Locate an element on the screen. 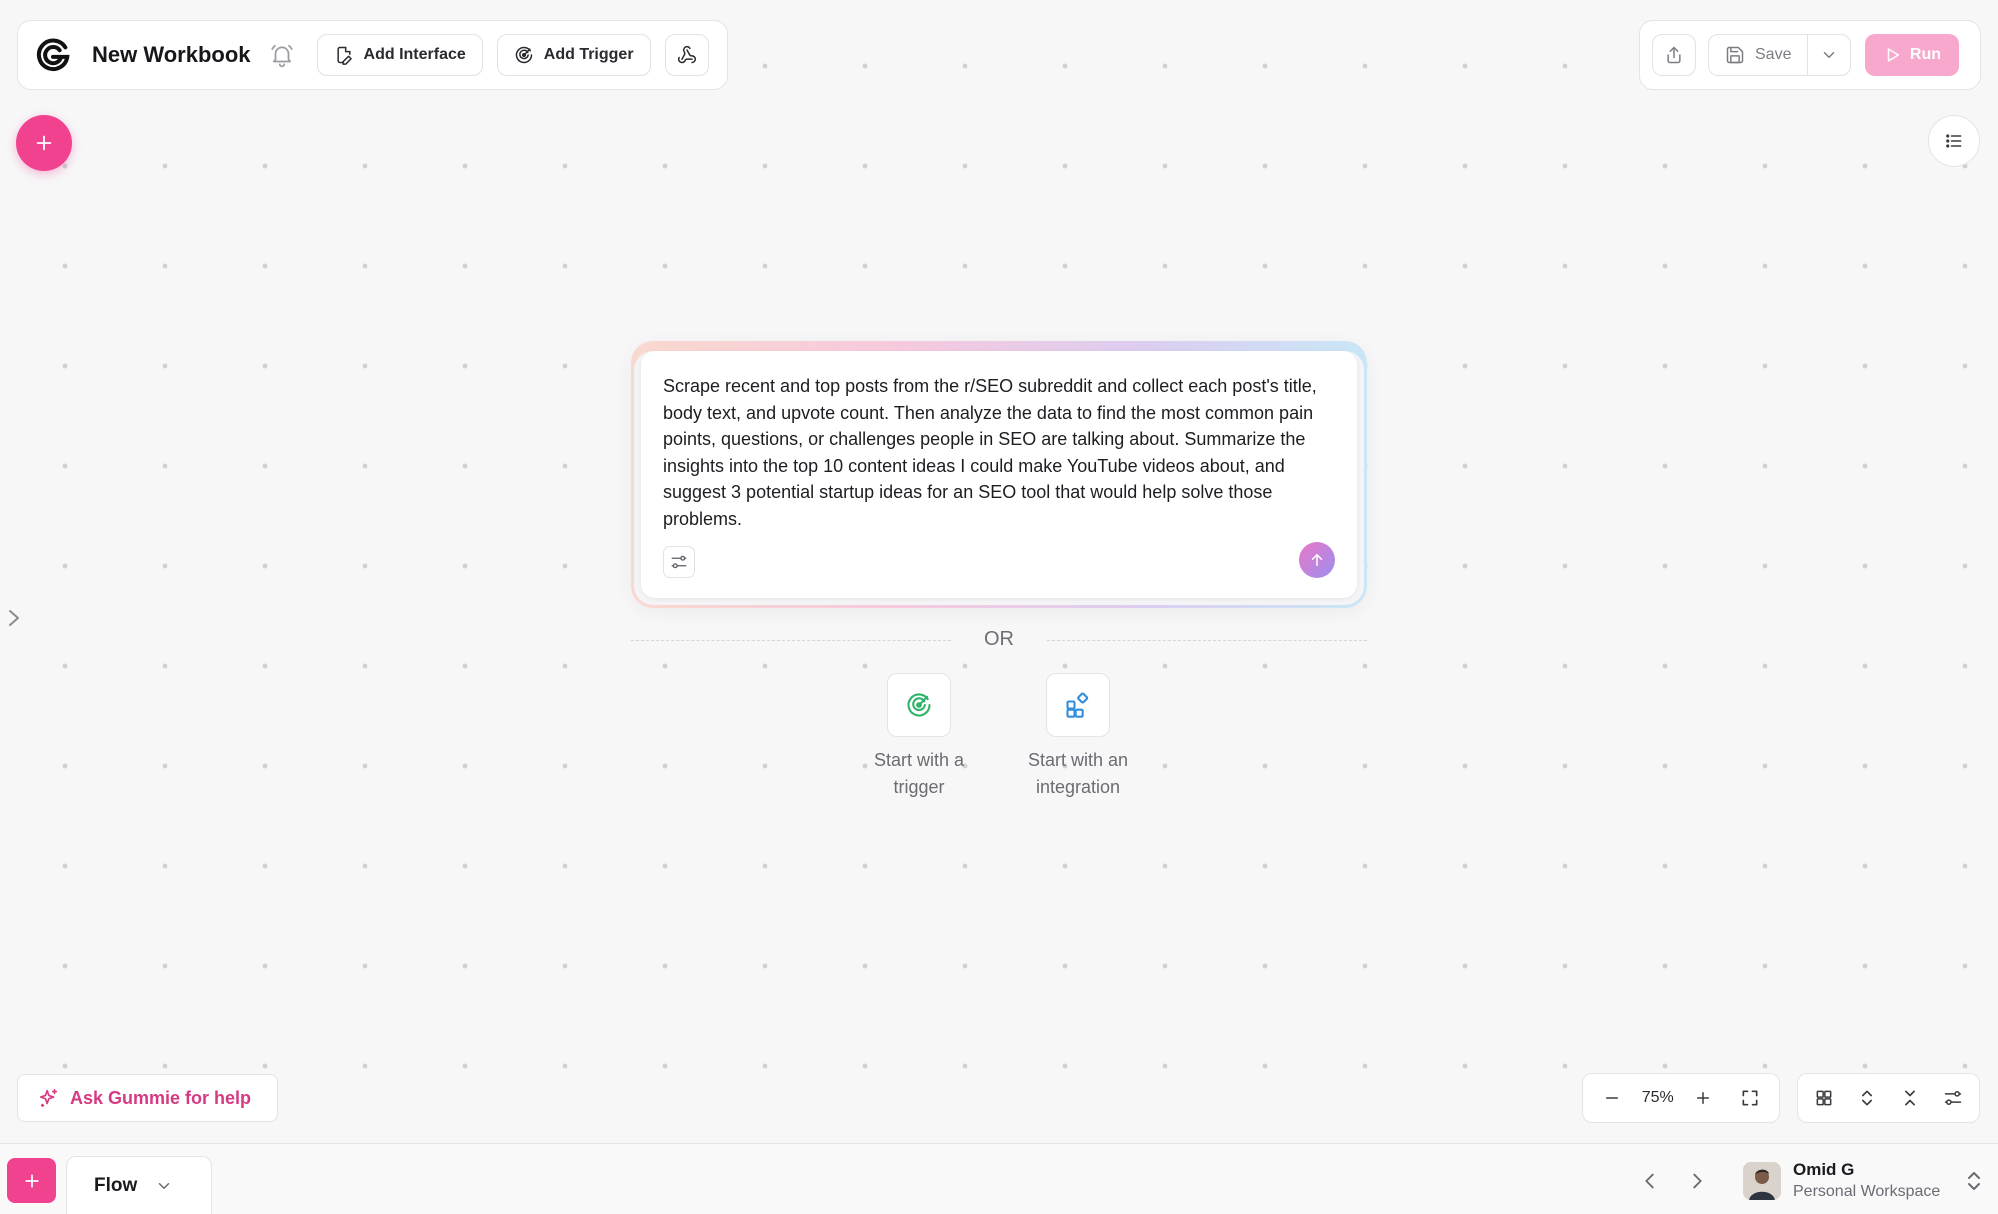 The width and height of the screenshot is (1998, 1214). previous-button is located at coordinates (1650, 1181).